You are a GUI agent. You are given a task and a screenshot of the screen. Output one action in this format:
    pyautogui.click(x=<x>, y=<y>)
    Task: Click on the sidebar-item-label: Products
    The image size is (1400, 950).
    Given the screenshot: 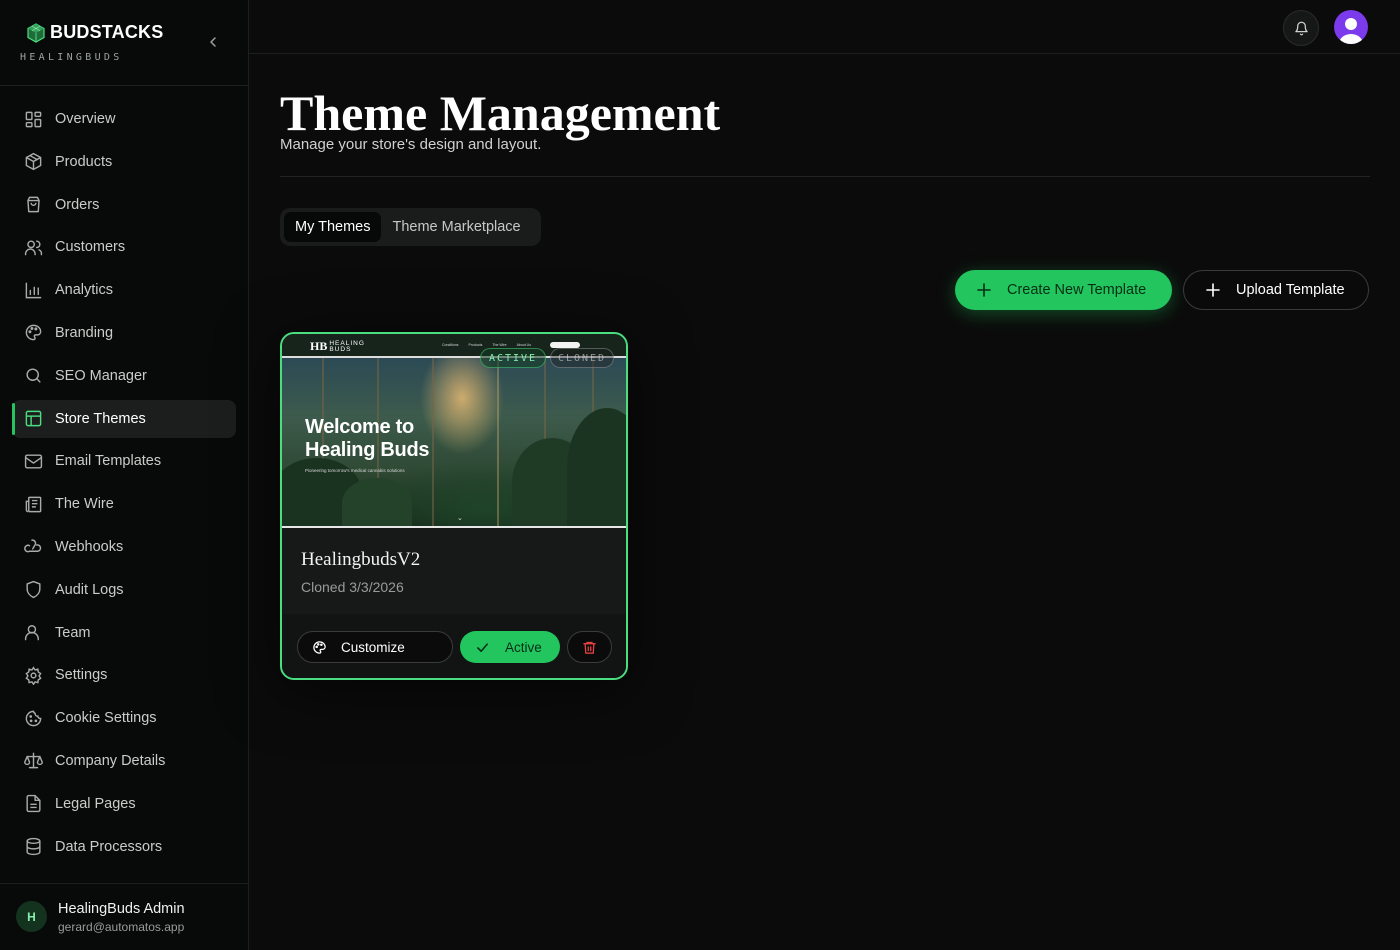 What is the action you would take?
    pyautogui.click(x=84, y=161)
    